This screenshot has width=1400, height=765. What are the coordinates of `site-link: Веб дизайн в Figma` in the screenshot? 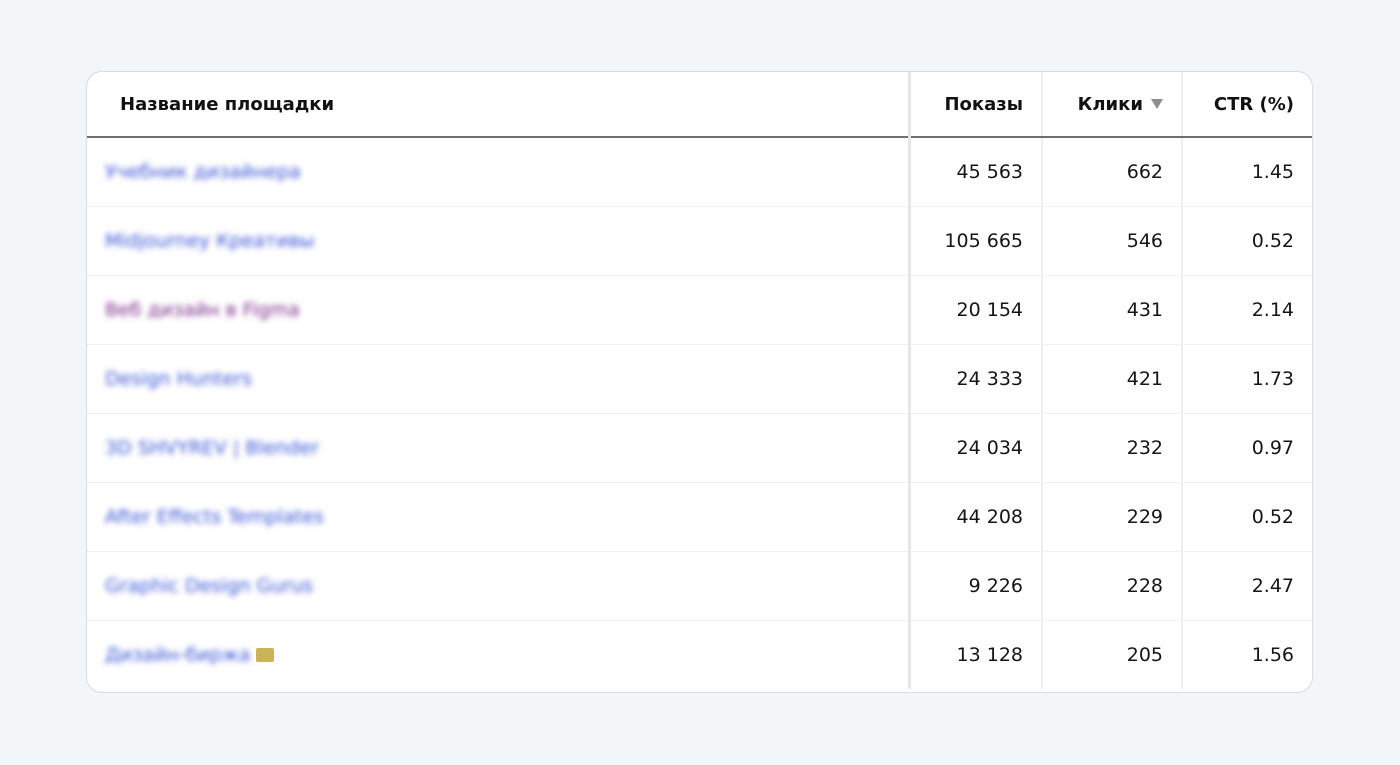 It's located at (202, 310).